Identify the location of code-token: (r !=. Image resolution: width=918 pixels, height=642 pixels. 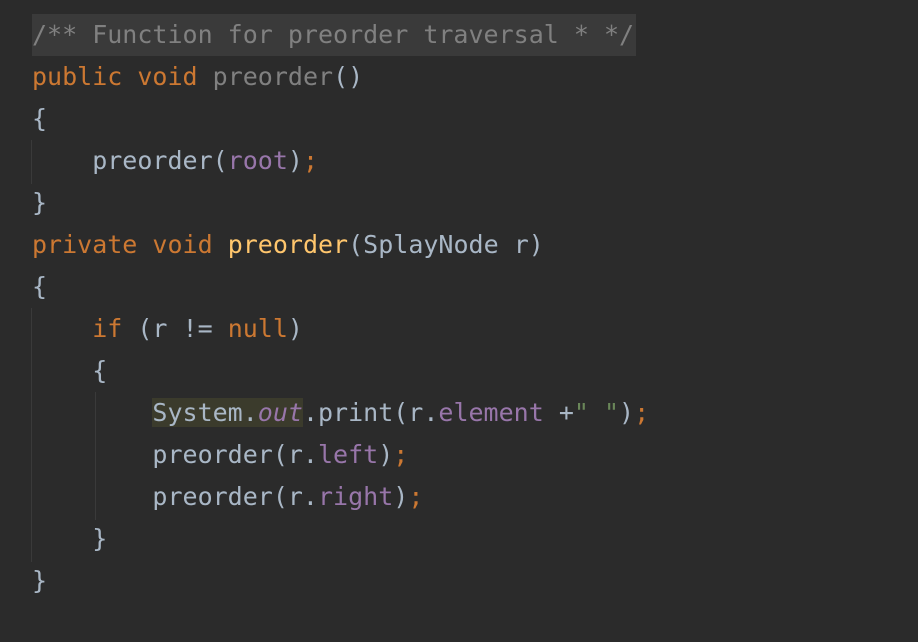
(175, 328).